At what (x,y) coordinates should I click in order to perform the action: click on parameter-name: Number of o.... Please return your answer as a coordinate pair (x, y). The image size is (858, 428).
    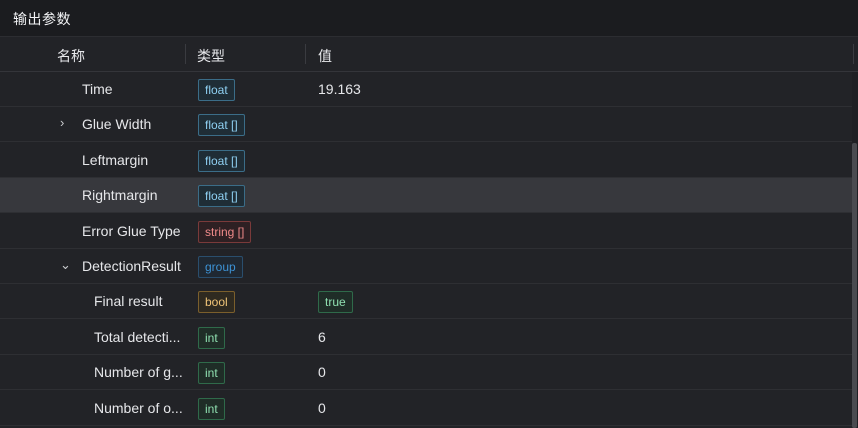
    Looking at the image, I should click on (138, 408).